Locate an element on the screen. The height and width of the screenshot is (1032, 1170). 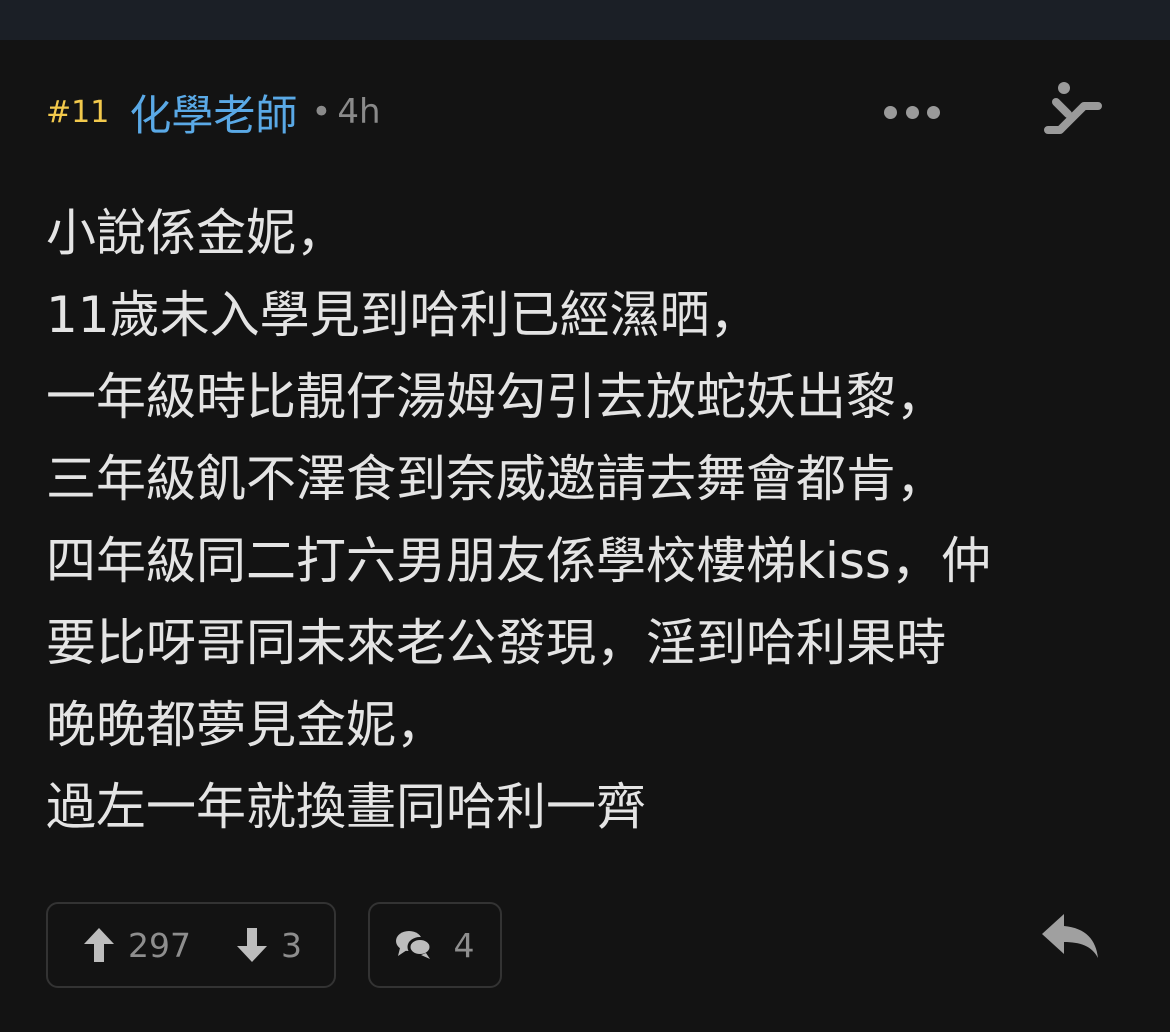
downvote-button: 3 is located at coordinates (269, 945).